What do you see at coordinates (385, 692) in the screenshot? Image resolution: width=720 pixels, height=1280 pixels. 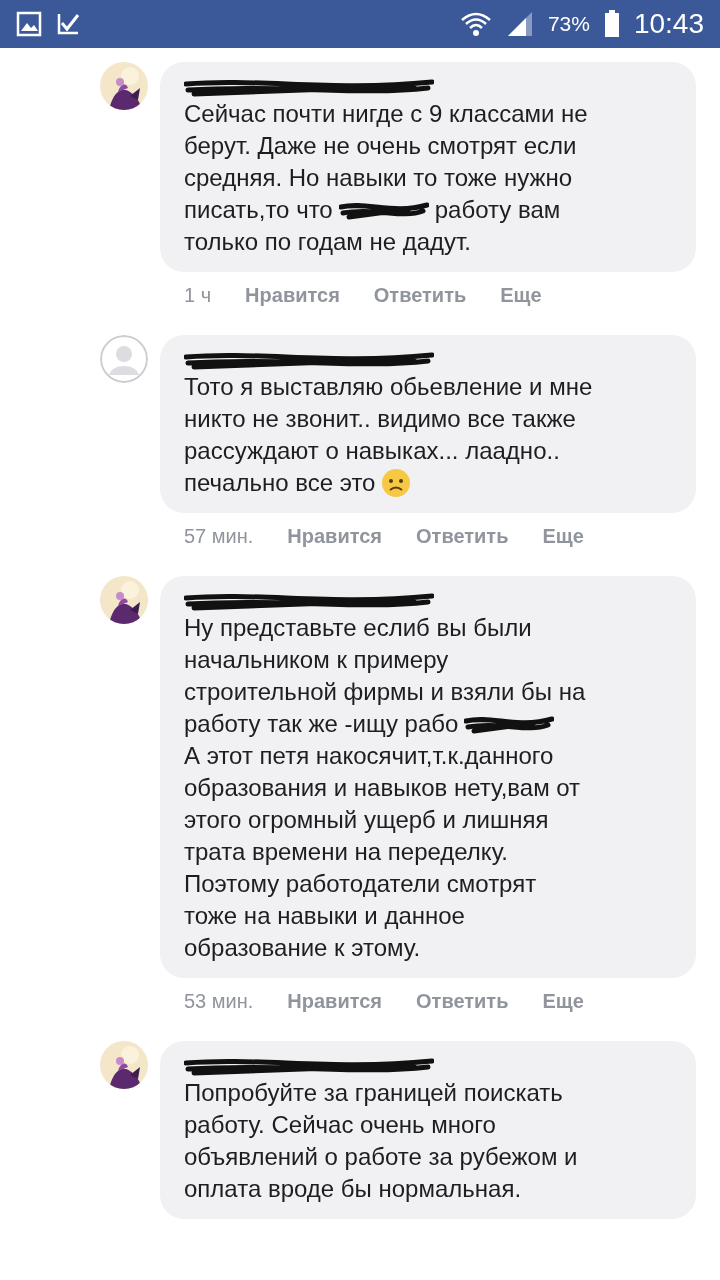 I see `comment-text: строительной фирмы и взяли бы на` at bounding box center [385, 692].